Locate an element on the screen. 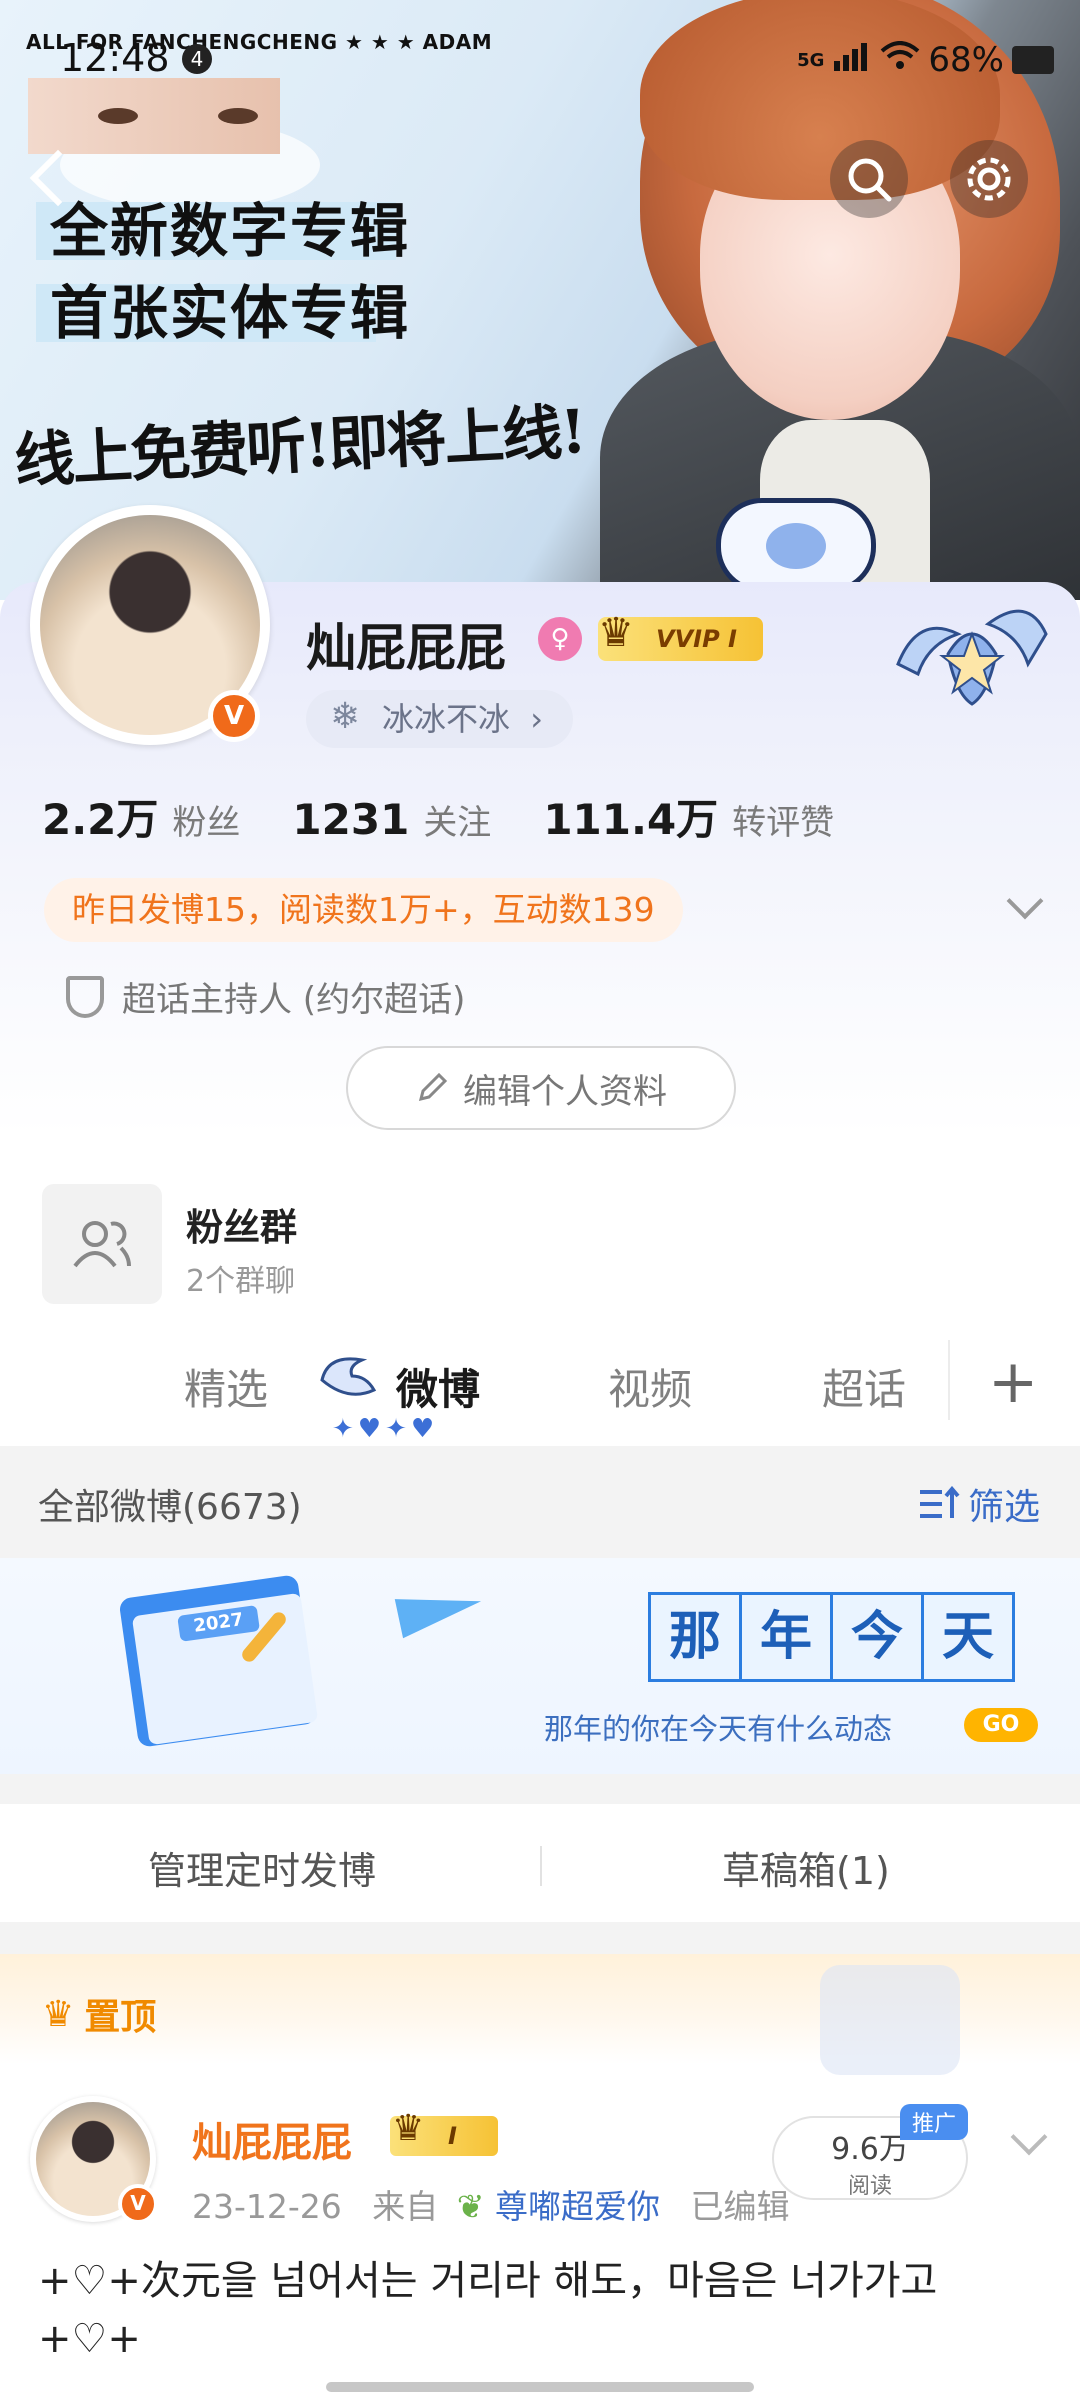  title-char: 天 is located at coordinates (968, 1637).